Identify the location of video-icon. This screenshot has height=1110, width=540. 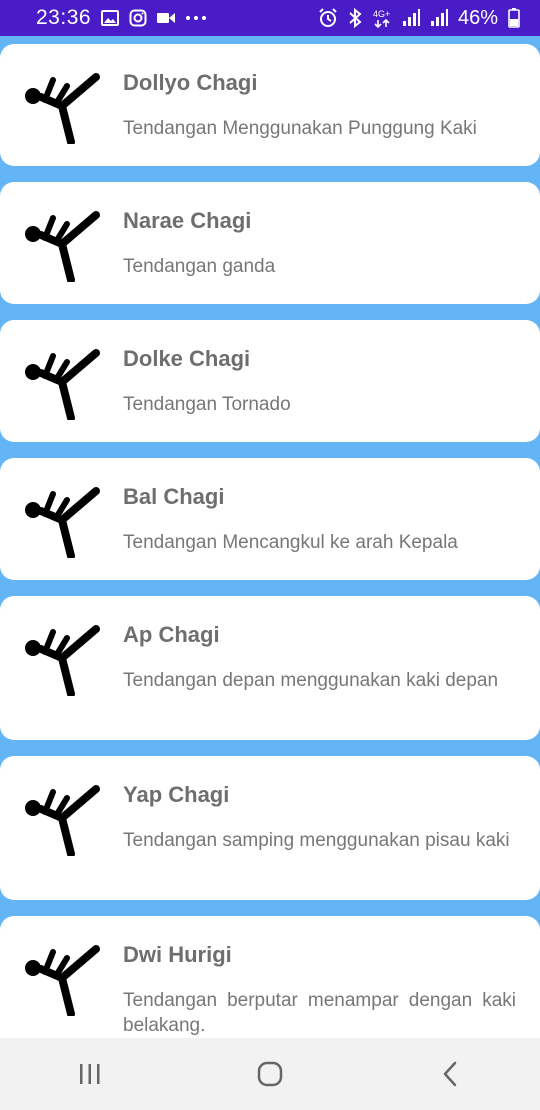
(166, 18).